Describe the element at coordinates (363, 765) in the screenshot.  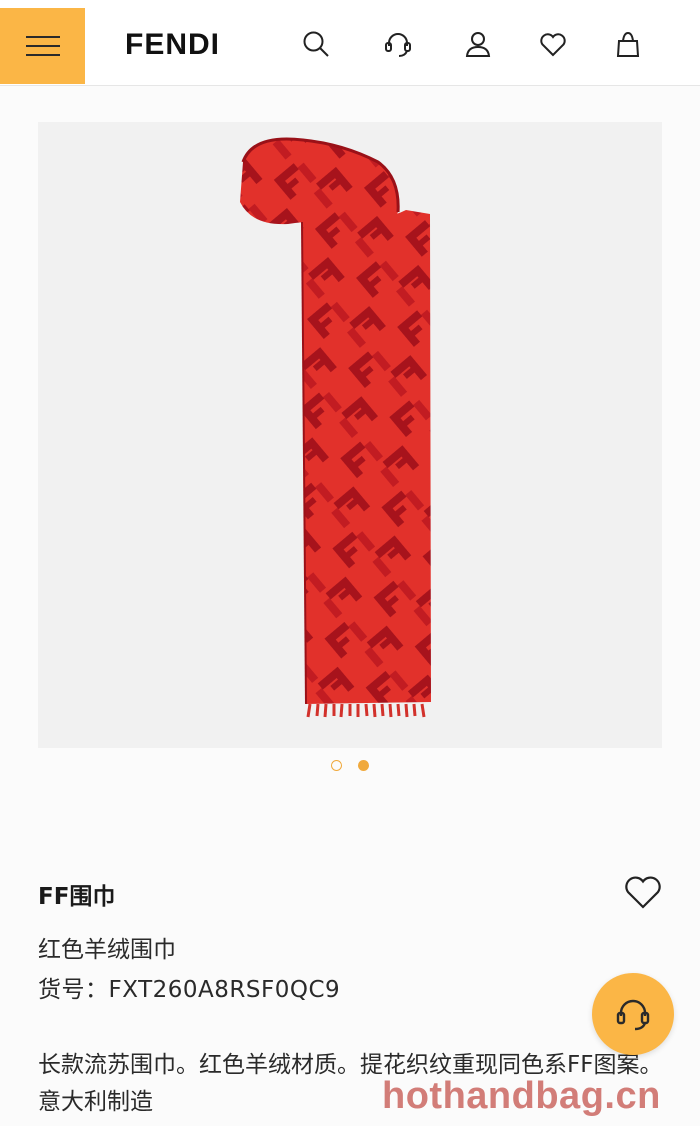
I see `carousel-dot-2-active` at that location.